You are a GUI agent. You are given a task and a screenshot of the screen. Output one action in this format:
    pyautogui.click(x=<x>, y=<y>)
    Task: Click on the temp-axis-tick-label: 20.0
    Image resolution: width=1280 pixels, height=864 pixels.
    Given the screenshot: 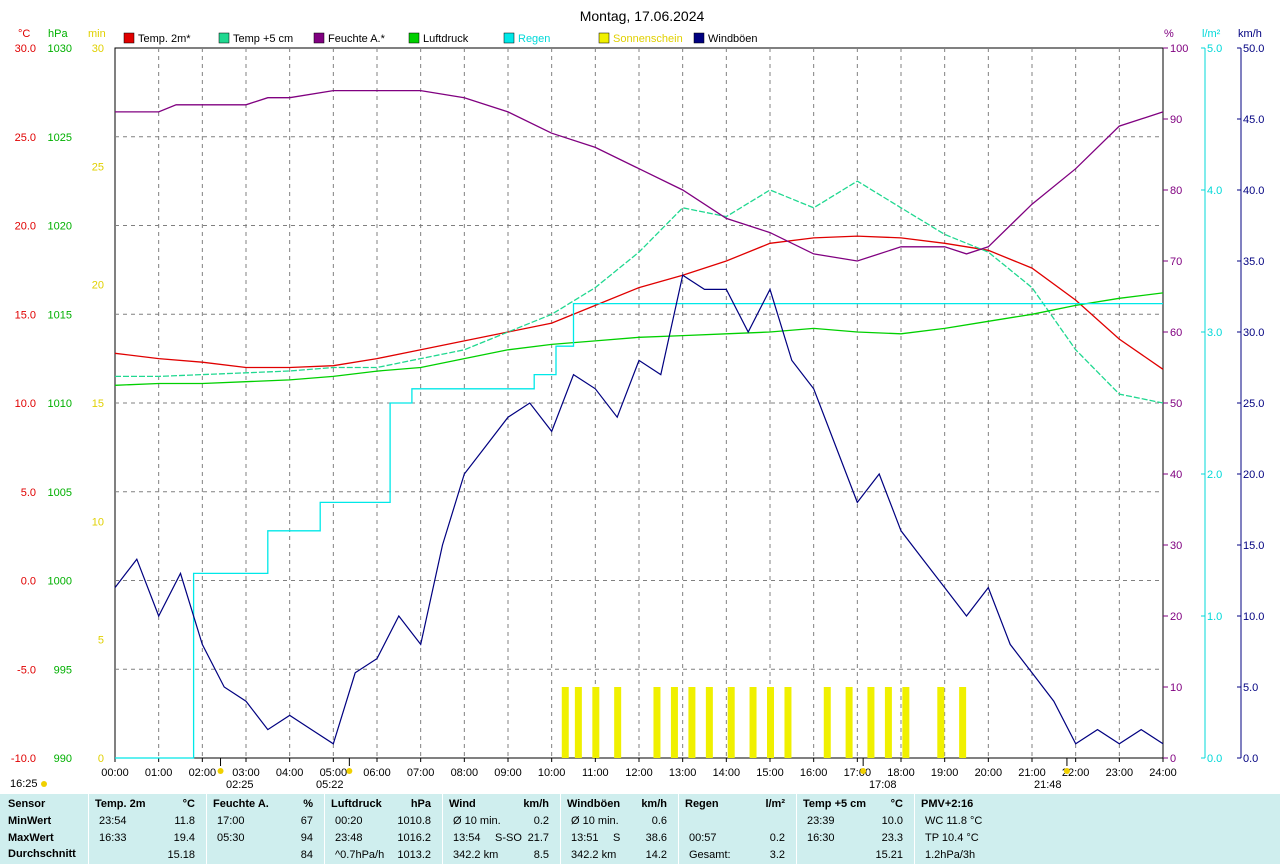 What is the action you would take?
    pyautogui.click(x=25, y=227)
    